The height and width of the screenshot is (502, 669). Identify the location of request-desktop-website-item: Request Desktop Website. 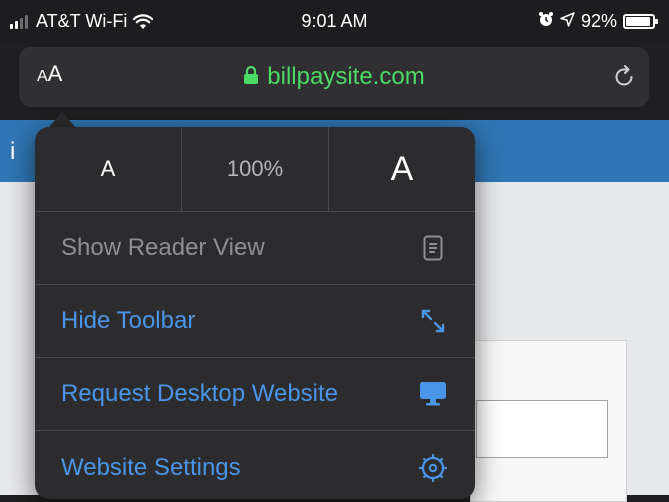
(255, 394).